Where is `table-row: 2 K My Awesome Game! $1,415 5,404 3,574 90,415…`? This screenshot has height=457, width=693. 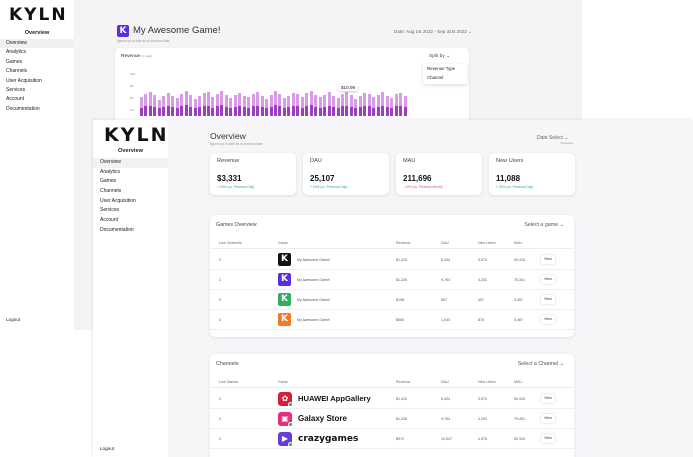
table-row: 2 K My Awesome Game! $1,415 5,404 3,574 90,415… is located at coordinates (392, 260).